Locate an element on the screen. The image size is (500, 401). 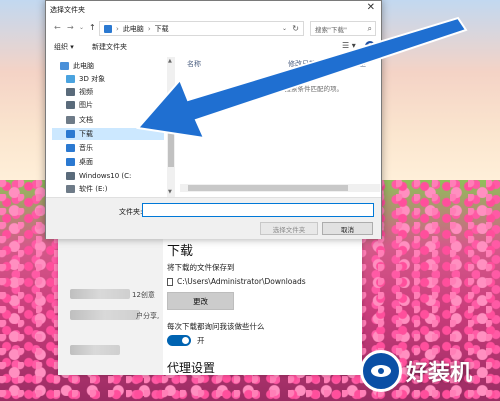
new-folder-button: 新建文件夹 is located at coordinates (109, 47).